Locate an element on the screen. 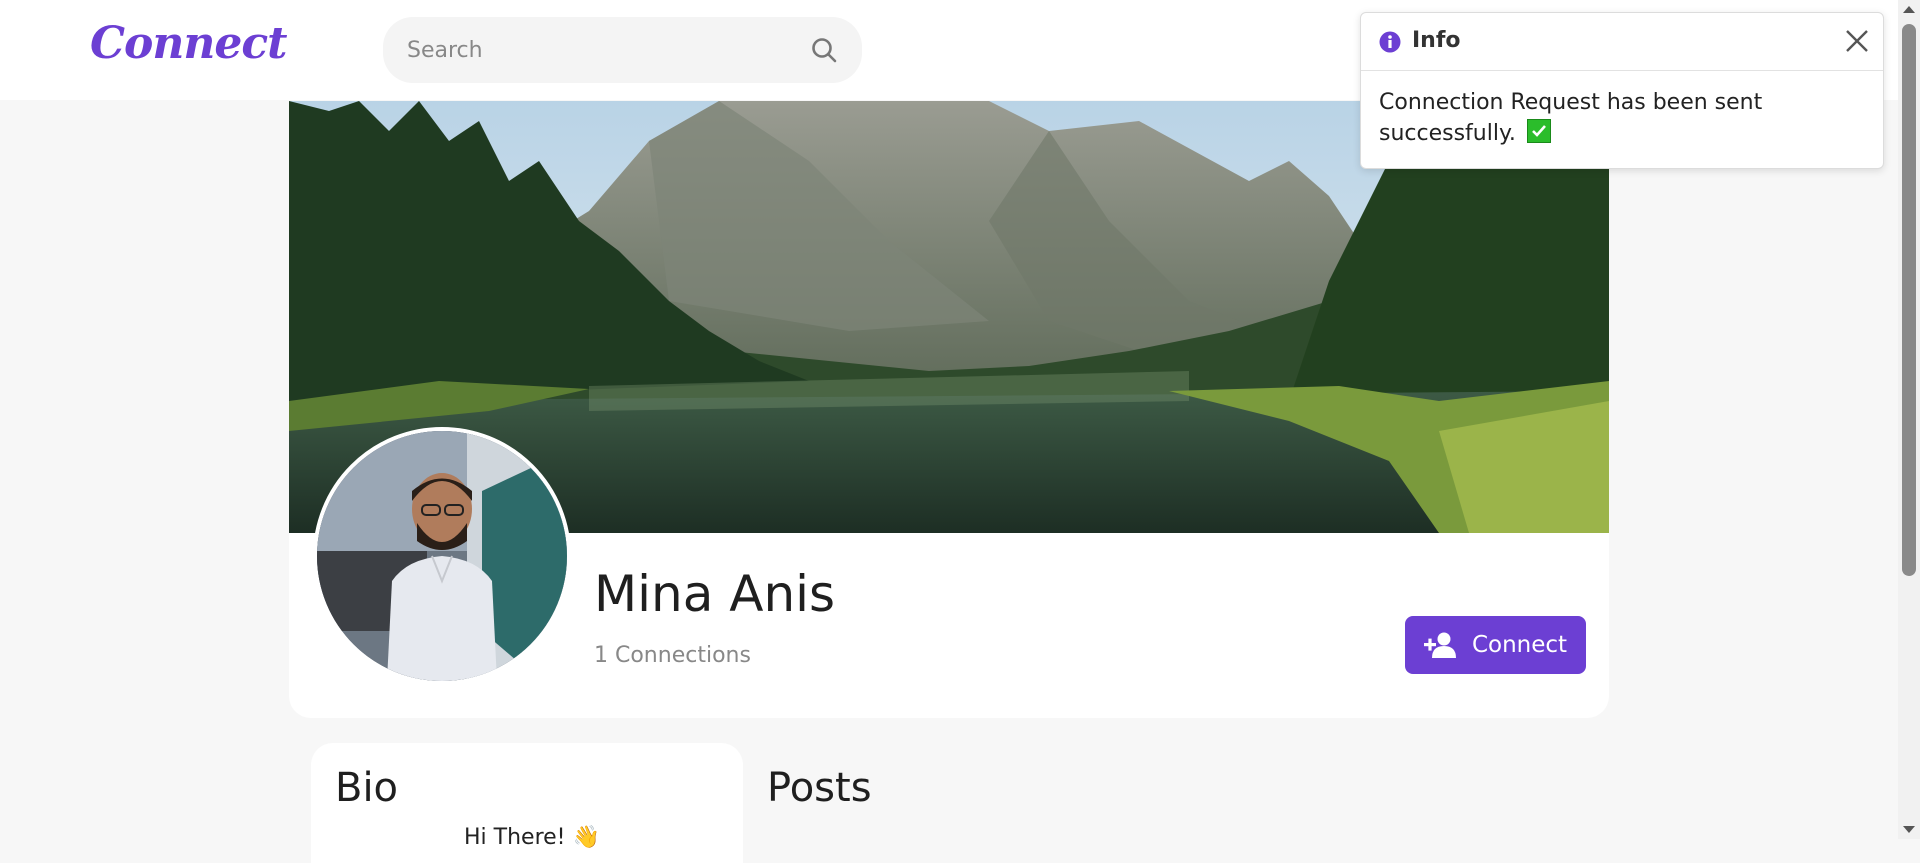  app-logo: Connect is located at coordinates (188, 43).